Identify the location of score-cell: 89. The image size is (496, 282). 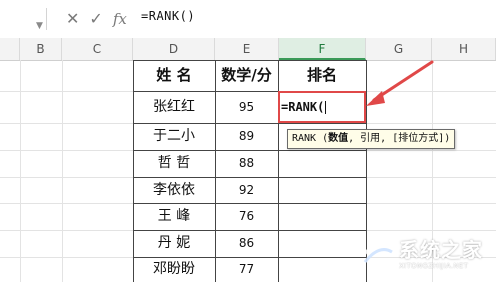
(246, 136).